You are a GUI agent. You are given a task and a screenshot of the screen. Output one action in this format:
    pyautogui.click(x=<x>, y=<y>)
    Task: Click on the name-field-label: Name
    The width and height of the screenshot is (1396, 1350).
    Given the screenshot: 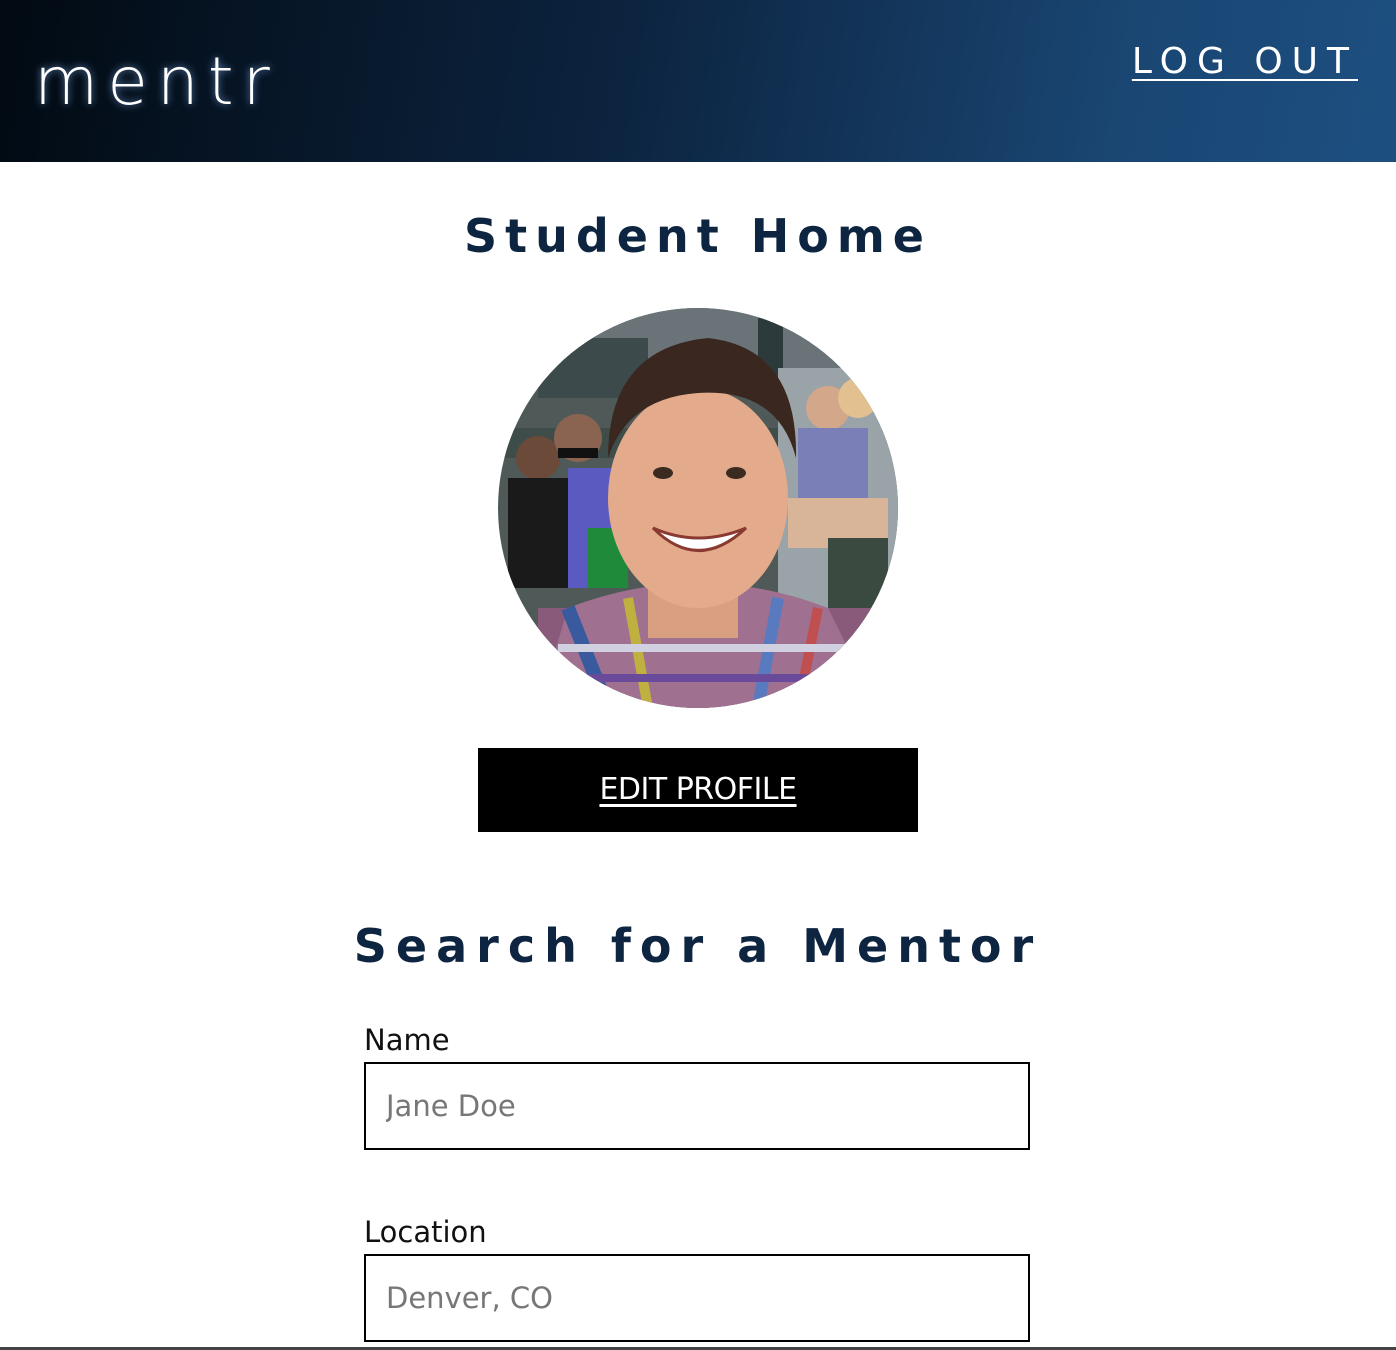 What is the action you would take?
    pyautogui.click(x=407, y=1040)
    